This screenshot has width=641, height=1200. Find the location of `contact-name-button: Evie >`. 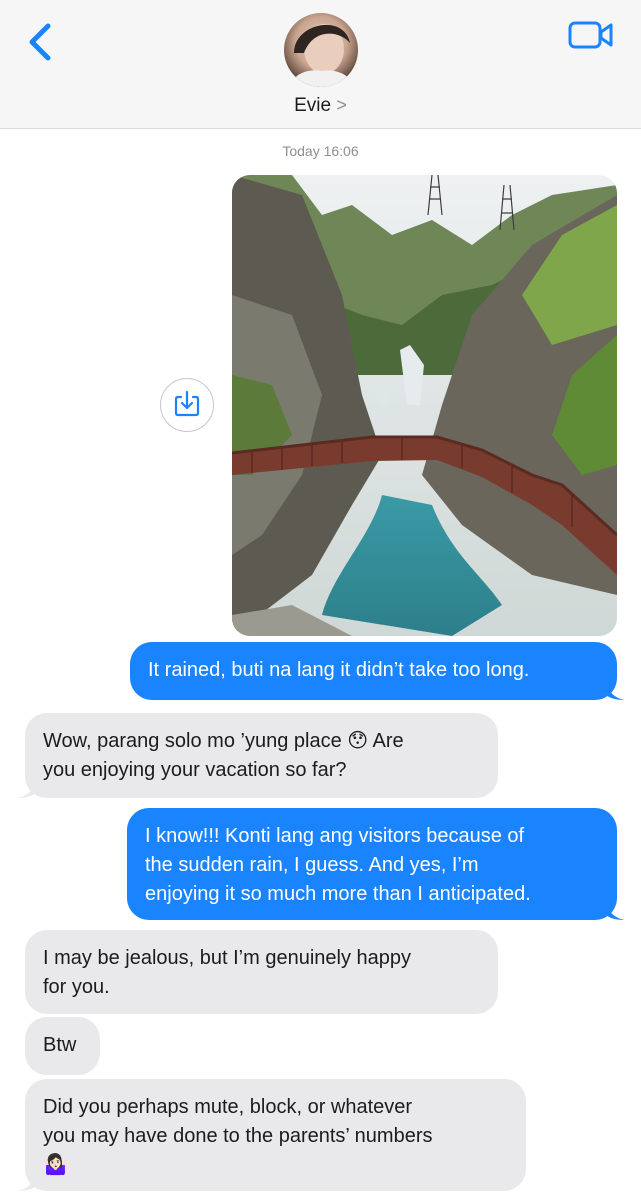

contact-name-button: Evie > is located at coordinates (320, 106).